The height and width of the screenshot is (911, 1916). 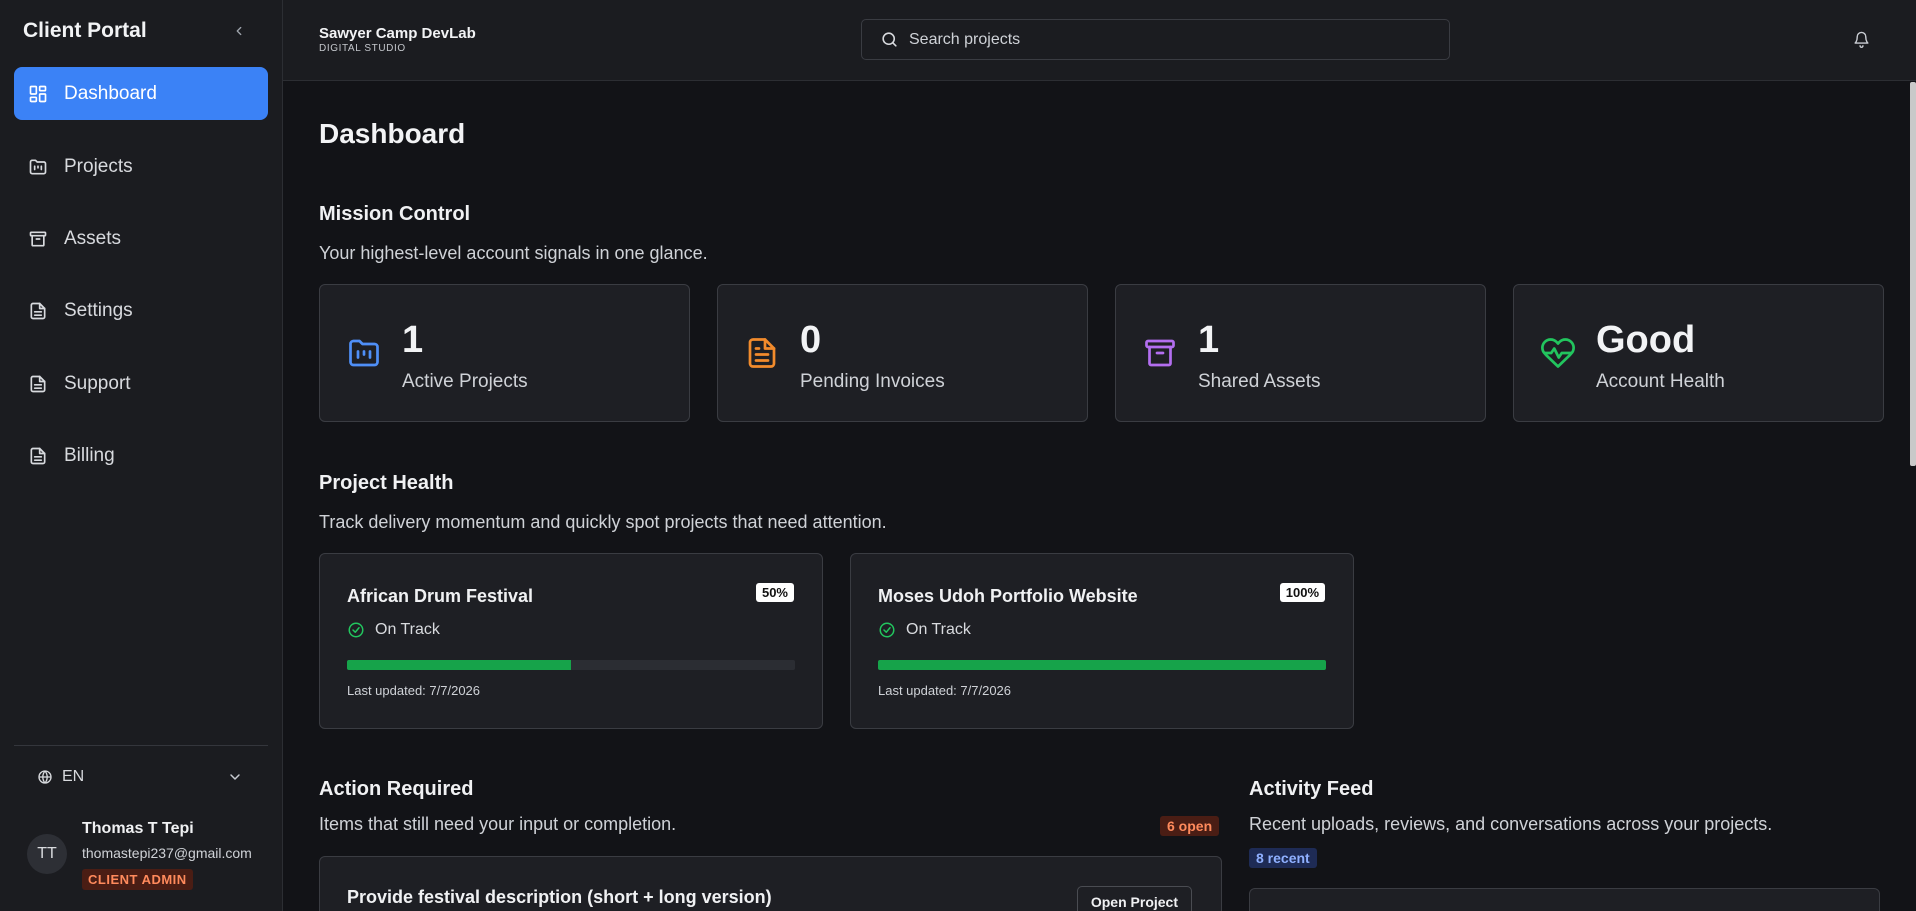 What do you see at coordinates (98, 166) in the screenshot?
I see `sidebar-item-label: Projects` at bounding box center [98, 166].